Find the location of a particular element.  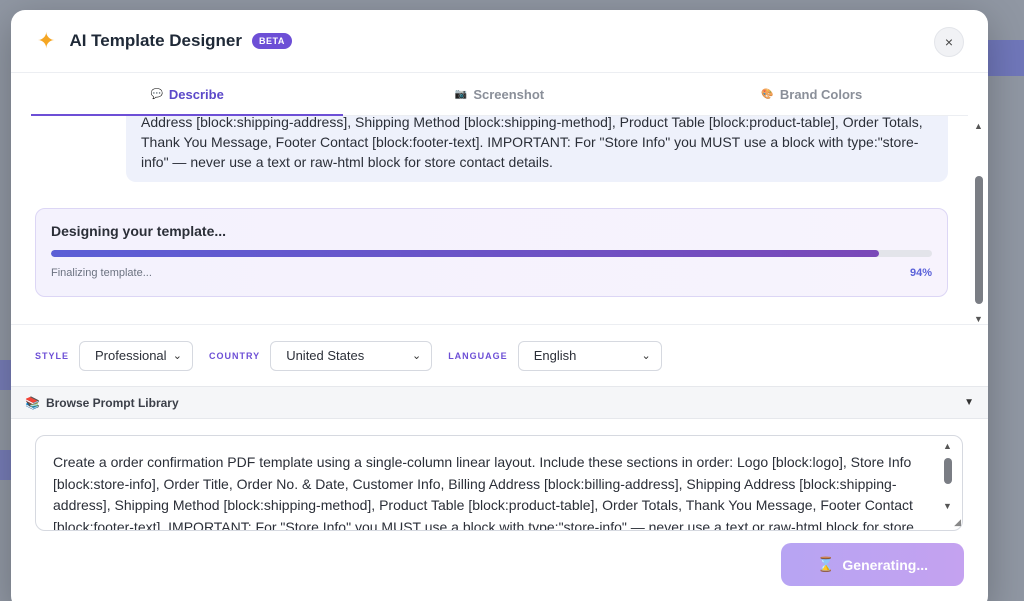

language-select: English ⌄ is located at coordinates (589, 355).